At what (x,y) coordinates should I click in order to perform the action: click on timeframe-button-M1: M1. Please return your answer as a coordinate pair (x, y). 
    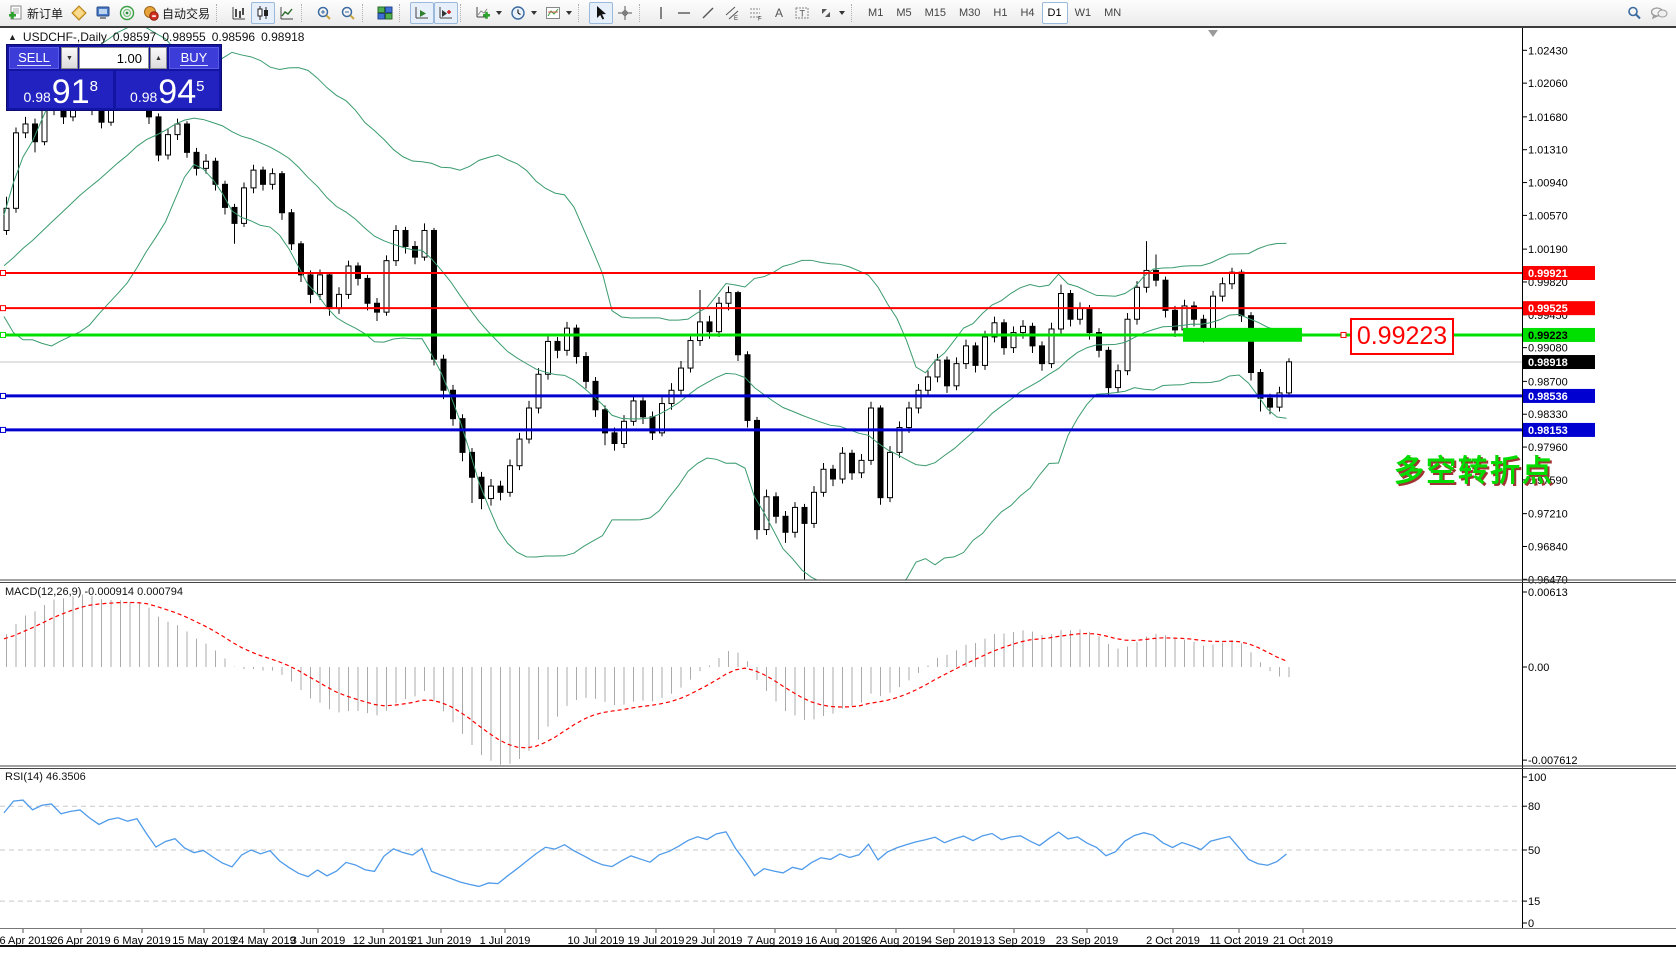
    Looking at the image, I should click on (875, 13).